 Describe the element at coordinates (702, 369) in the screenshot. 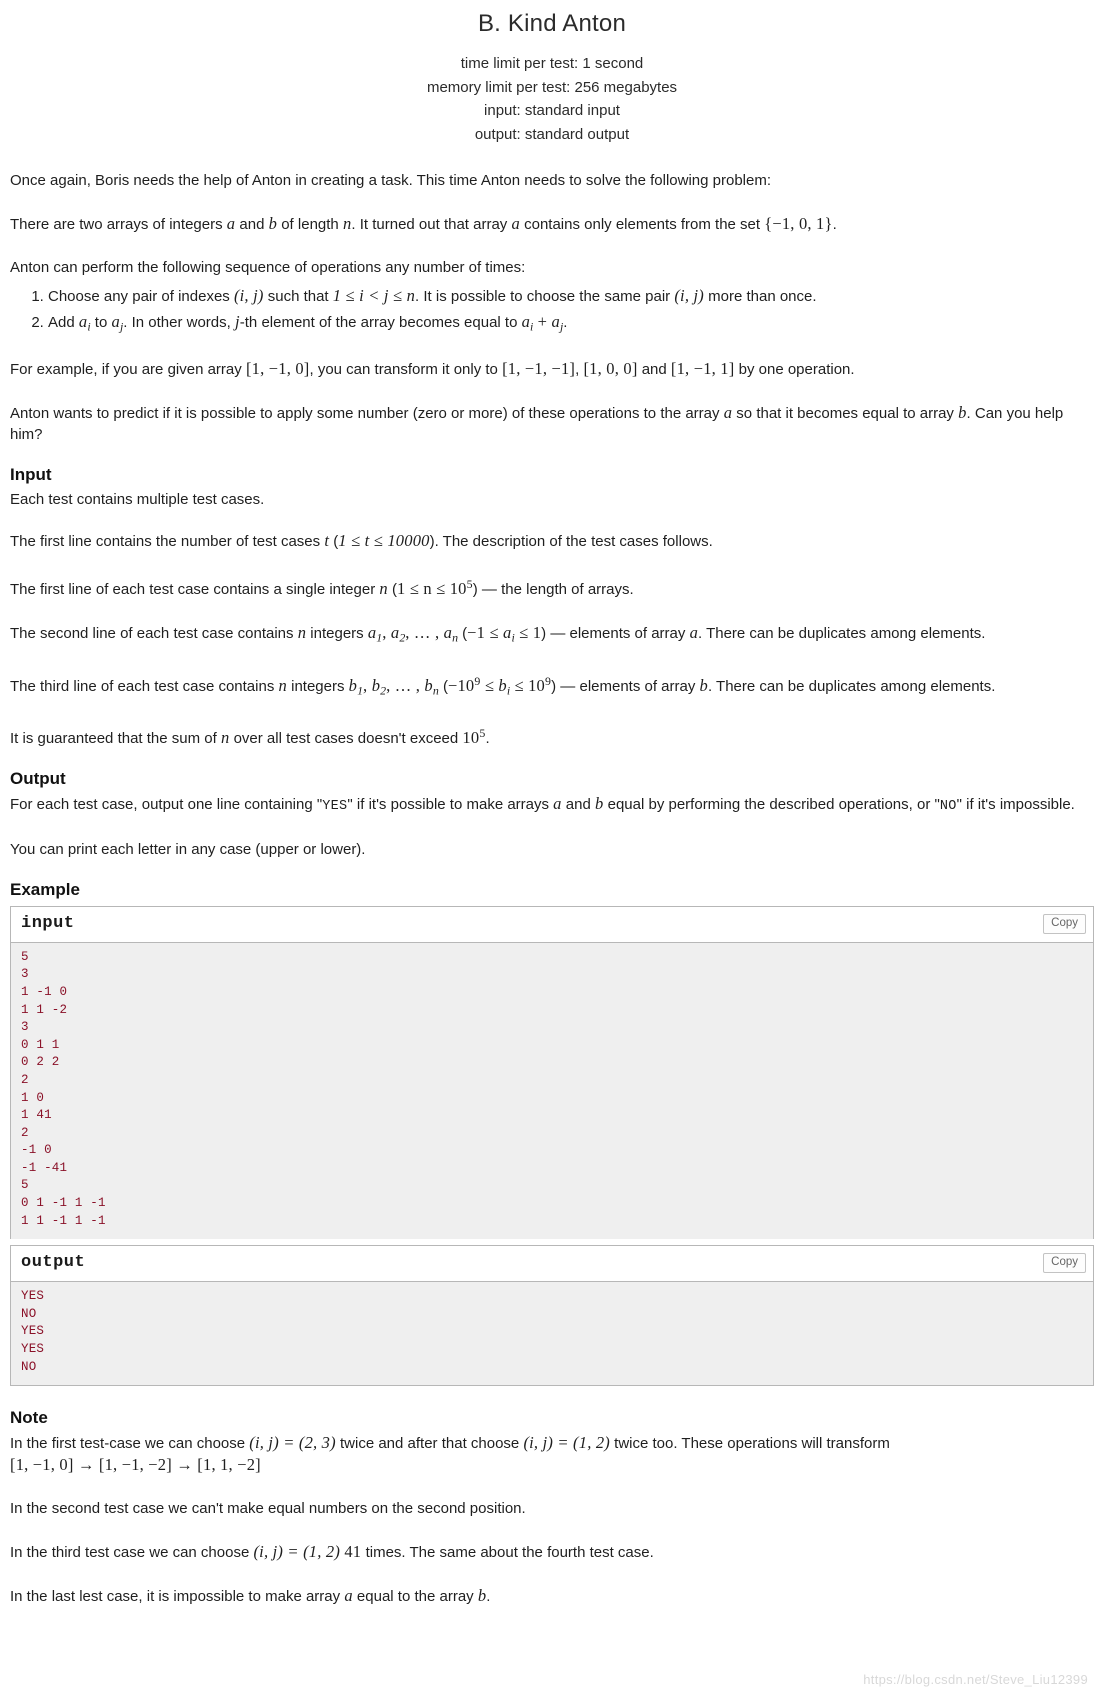

I see `math-array-4: [1, −1, 1]` at that location.